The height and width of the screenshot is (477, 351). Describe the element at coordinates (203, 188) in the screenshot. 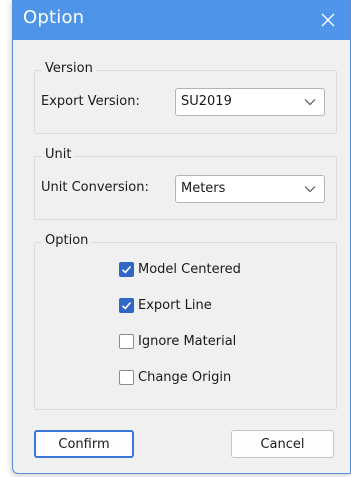

I see `unit-conversion-value: Meters` at that location.